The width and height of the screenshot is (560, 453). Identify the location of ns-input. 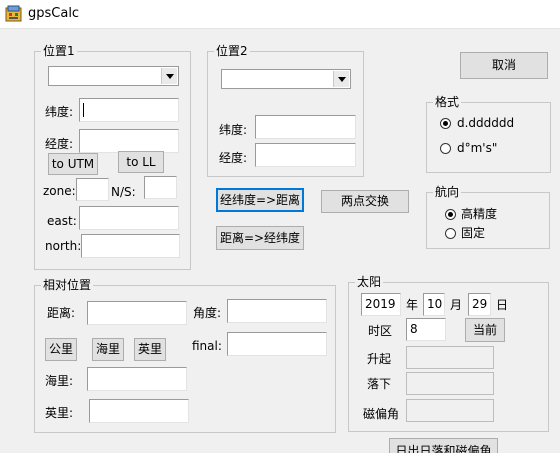
(160, 187).